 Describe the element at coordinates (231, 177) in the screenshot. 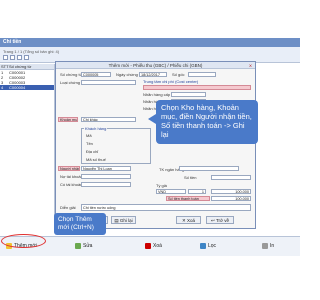

I see `so-tien-input` at that location.